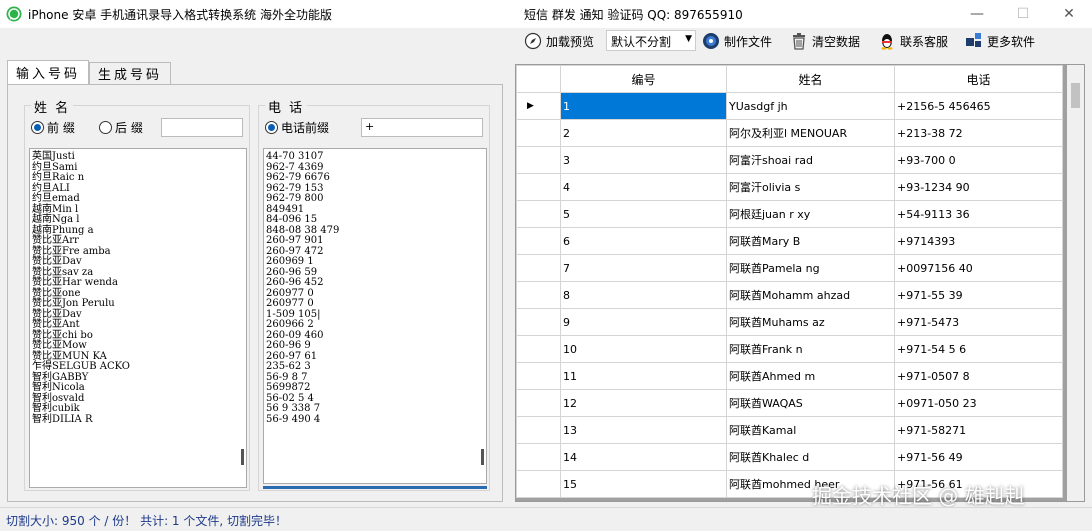 Image resolution: width=1092 pixels, height=531 pixels. I want to click on phone-prefix-radio: 电话前缀, so click(297, 127).